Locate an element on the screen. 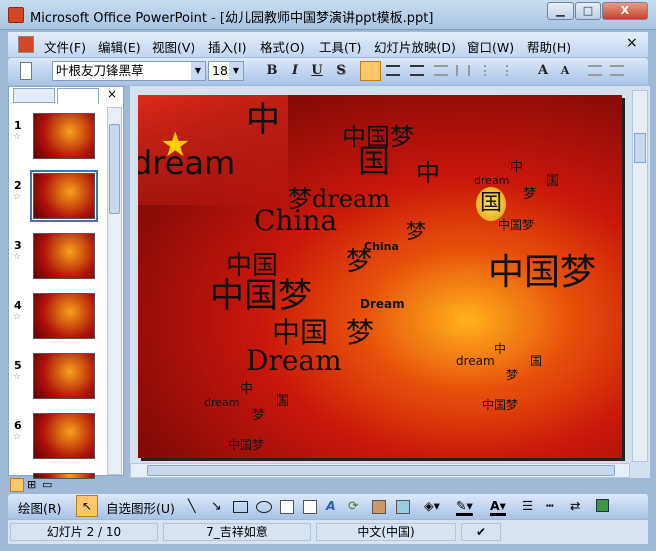  minimize-button: ▁ is located at coordinates (560, 11).